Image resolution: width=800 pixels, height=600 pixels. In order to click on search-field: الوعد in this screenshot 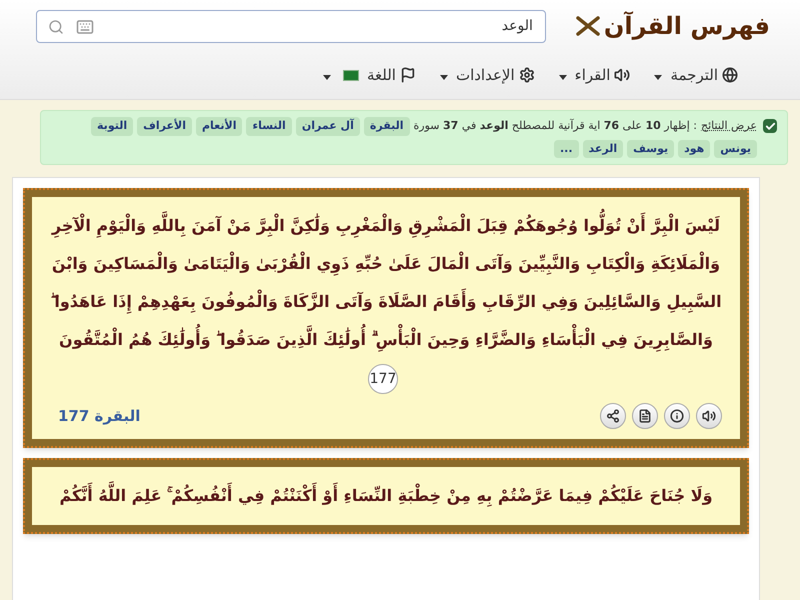, I will do `click(291, 26)`.